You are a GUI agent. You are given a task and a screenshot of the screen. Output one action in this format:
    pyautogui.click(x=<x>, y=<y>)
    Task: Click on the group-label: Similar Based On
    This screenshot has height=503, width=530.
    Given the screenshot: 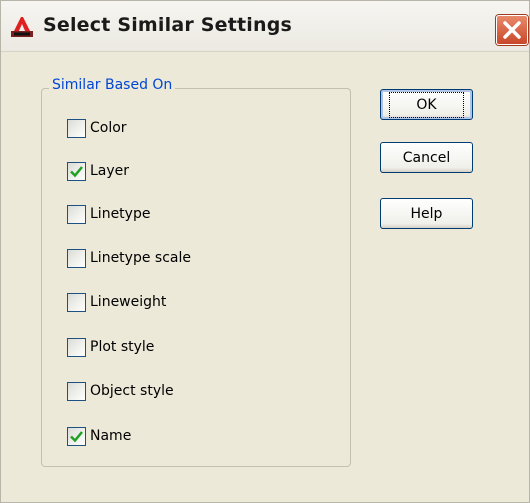 What is the action you would take?
    pyautogui.click(x=112, y=85)
    